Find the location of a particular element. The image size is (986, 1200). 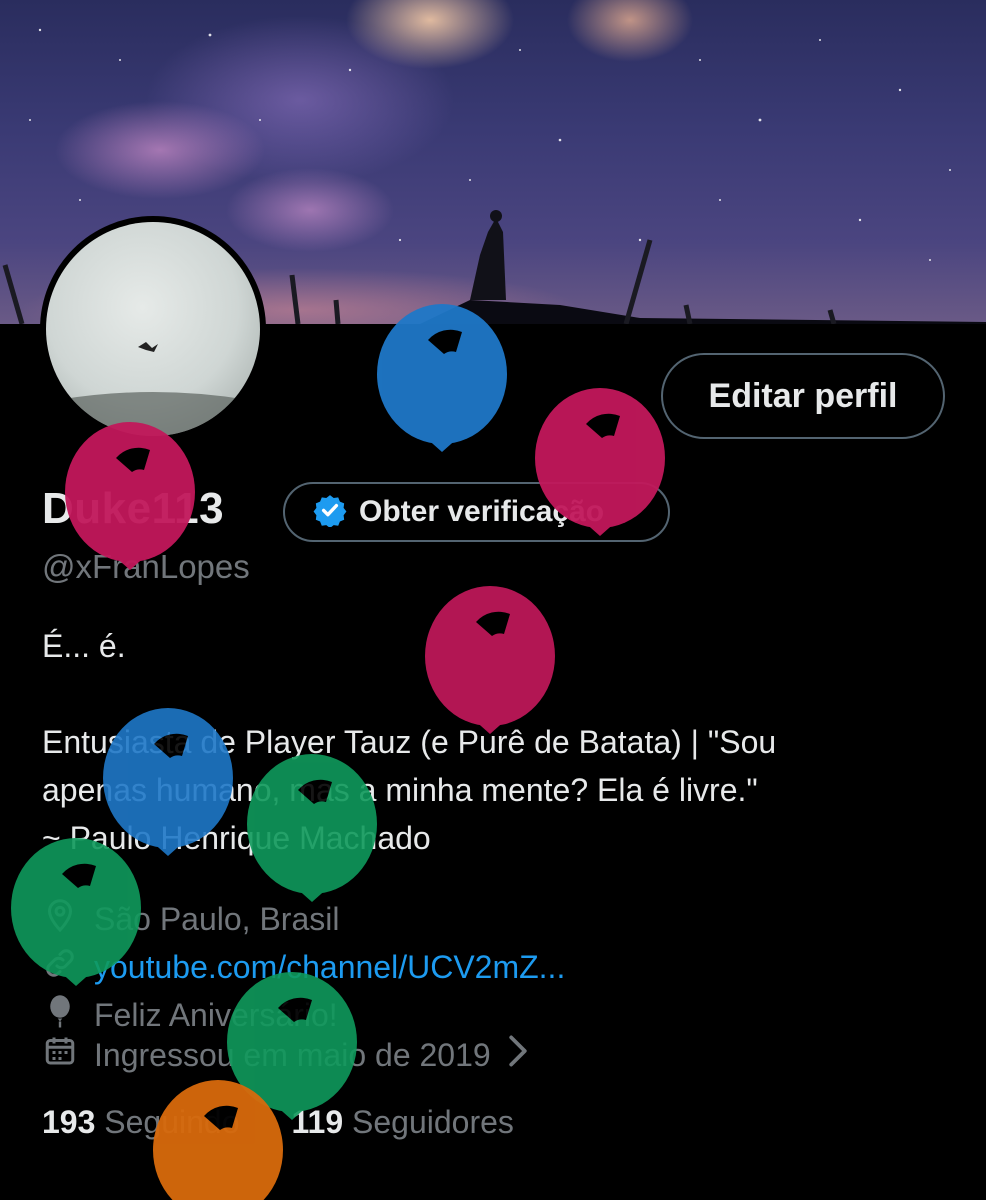

avatar-image is located at coordinates (153, 329).